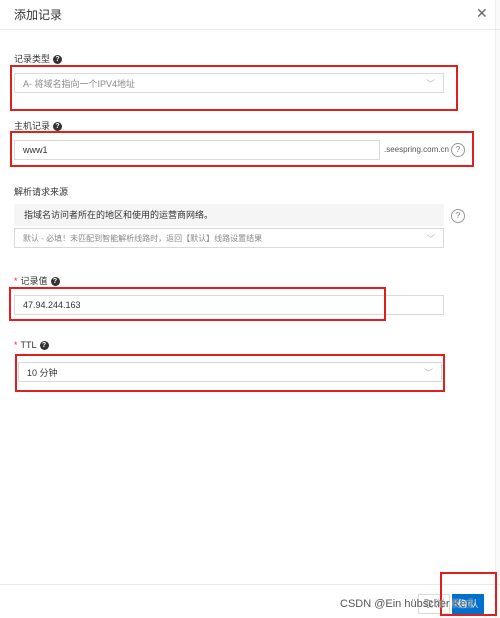 This screenshot has width=500, height=618. I want to click on resolve-source-value: 默认 - 必填！未匹配到智能解析线路时，返回【默认】线路设置结果, so click(143, 238).